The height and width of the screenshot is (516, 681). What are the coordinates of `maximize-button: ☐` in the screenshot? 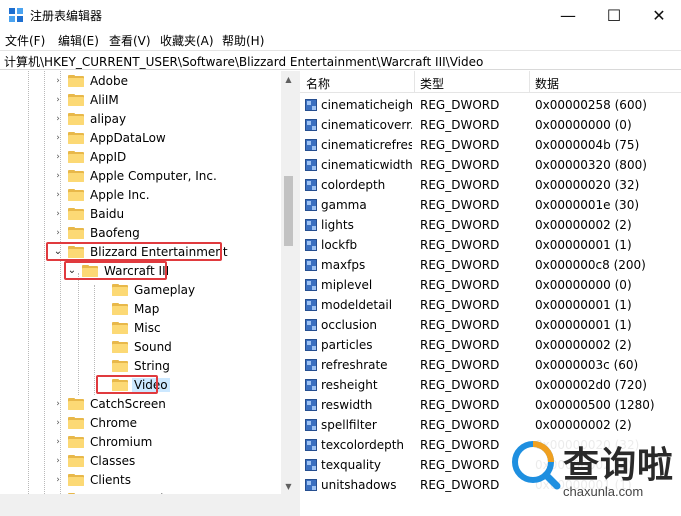 It's located at (614, 15).